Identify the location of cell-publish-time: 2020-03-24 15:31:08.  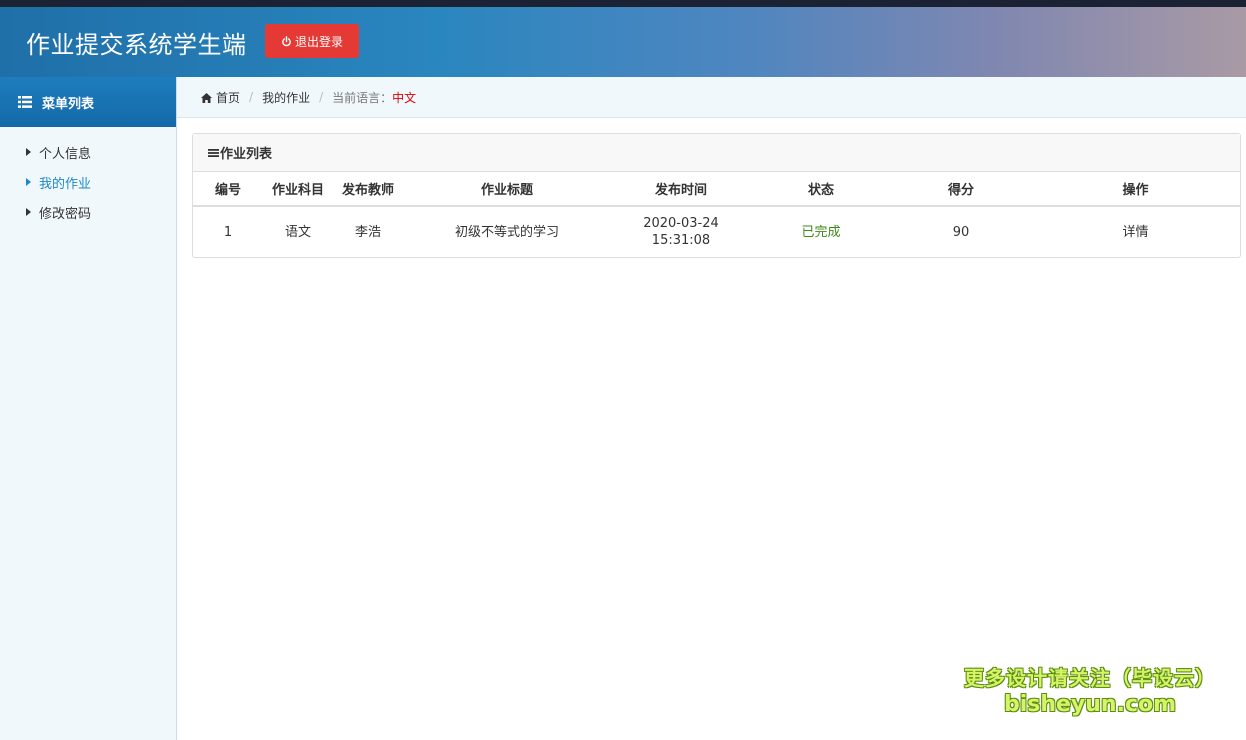
(681, 231).